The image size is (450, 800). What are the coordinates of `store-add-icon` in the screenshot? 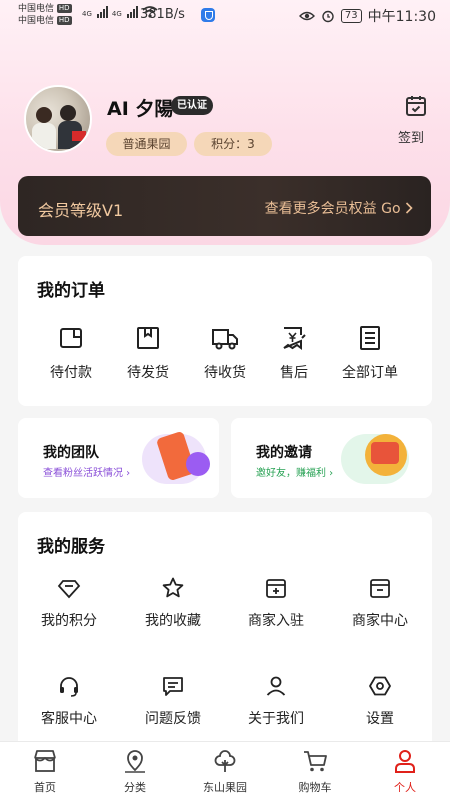 It's located at (276, 588).